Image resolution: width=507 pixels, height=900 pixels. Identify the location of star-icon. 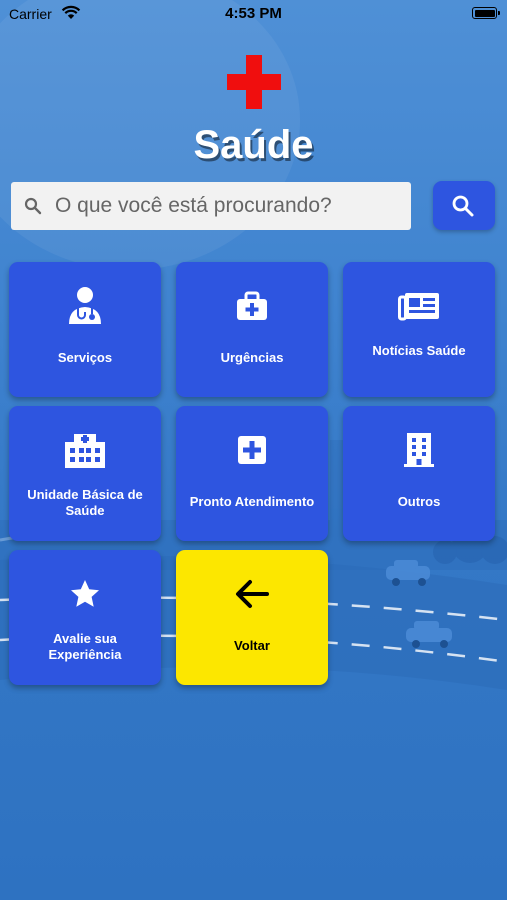
(85, 594).